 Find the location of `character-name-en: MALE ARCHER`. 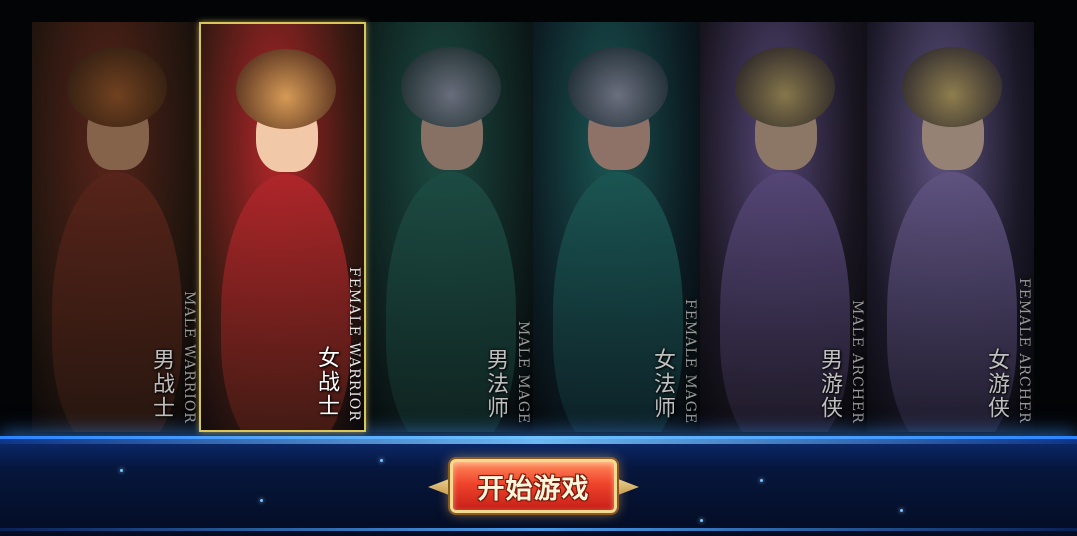

character-name-en: MALE ARCHER is located at coordinates (857, 362).